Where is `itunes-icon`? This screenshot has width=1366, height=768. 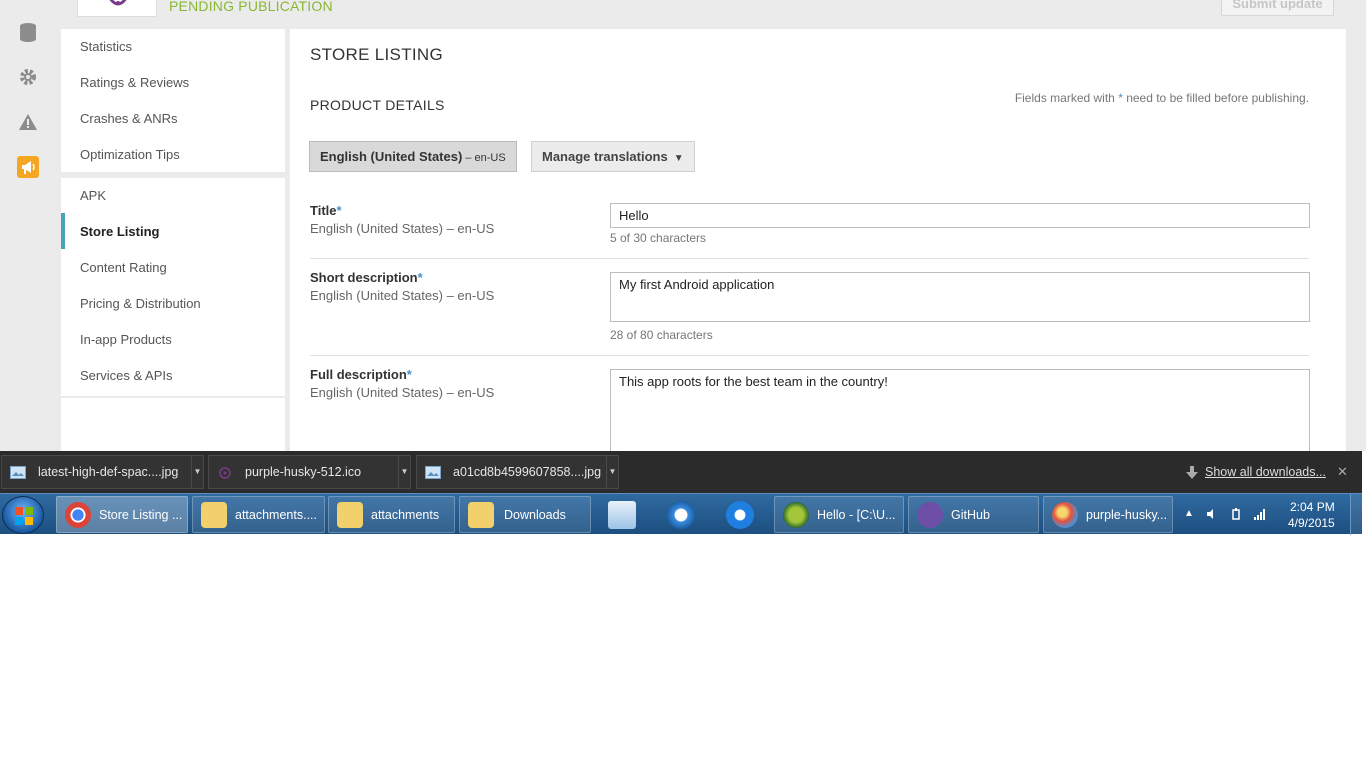
itunes-icon is located at coordinates (681, 515).